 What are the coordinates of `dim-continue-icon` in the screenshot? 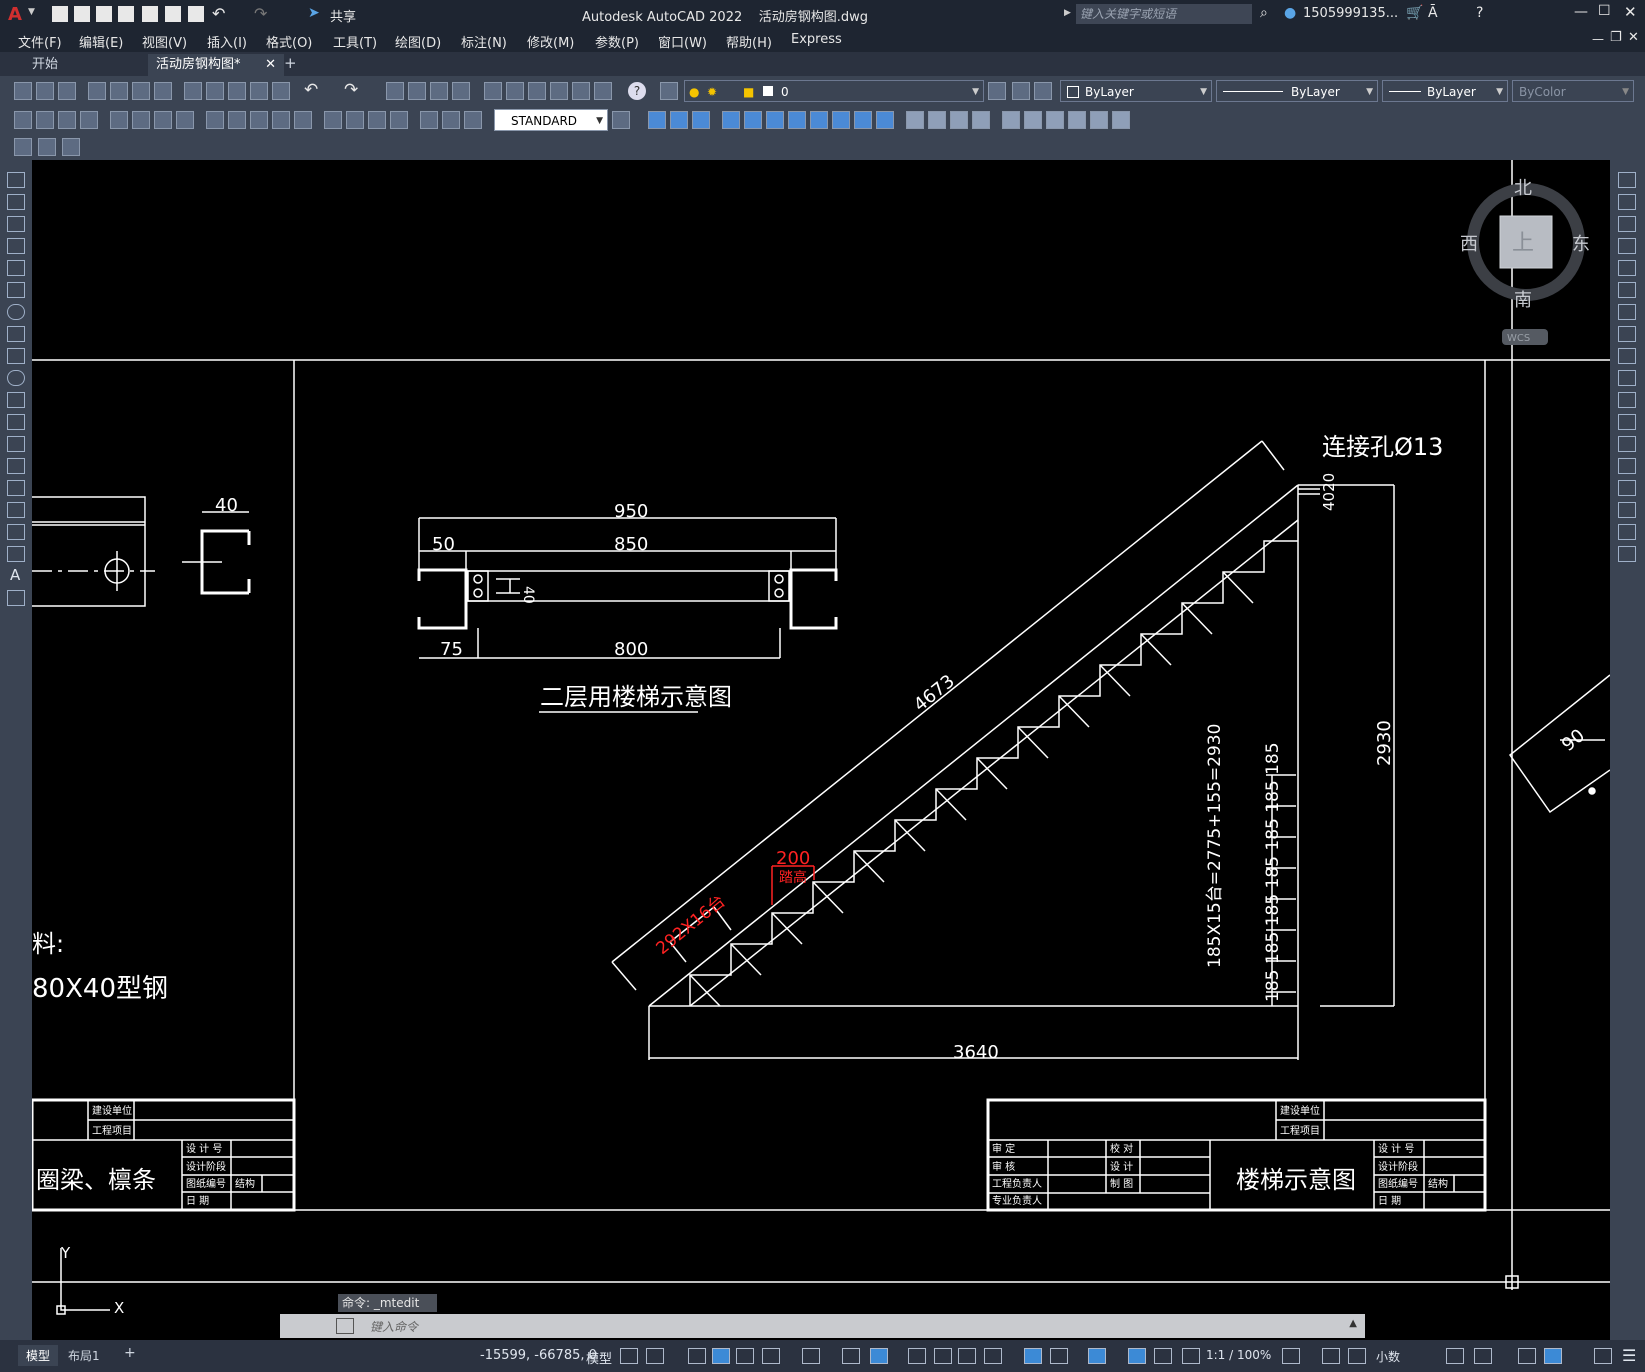 It's located at (259, 120).